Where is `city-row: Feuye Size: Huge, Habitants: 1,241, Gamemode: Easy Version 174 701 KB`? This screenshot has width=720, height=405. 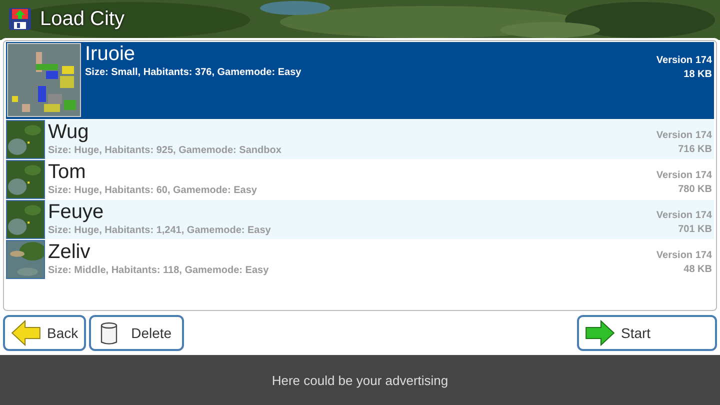
city-row: Feuye Size: Huge, Habitants: 1,241, Gamemode: Easy Version 174 701 KB is located at coordinates (360, 220).